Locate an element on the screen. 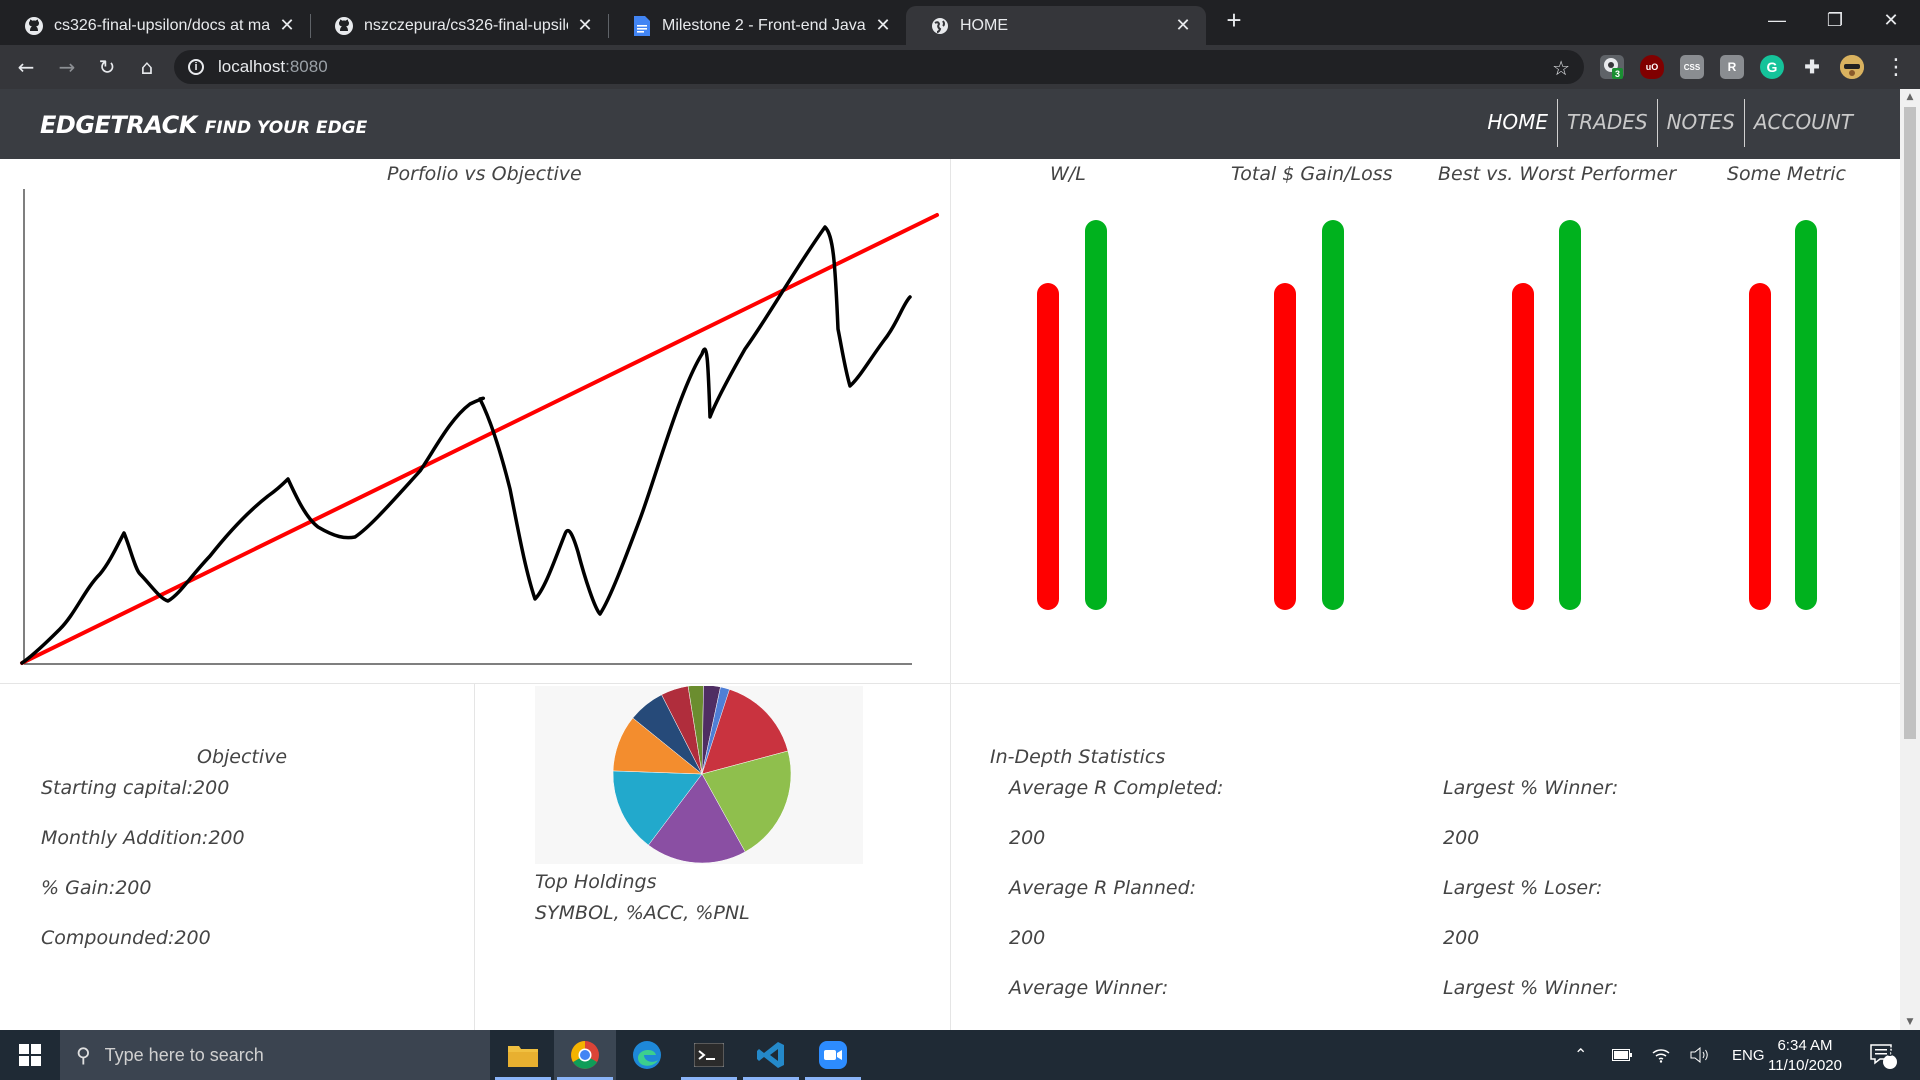  tray-overflow-chevron-icon: ⌃ is located at coordinates (1580, 1055).